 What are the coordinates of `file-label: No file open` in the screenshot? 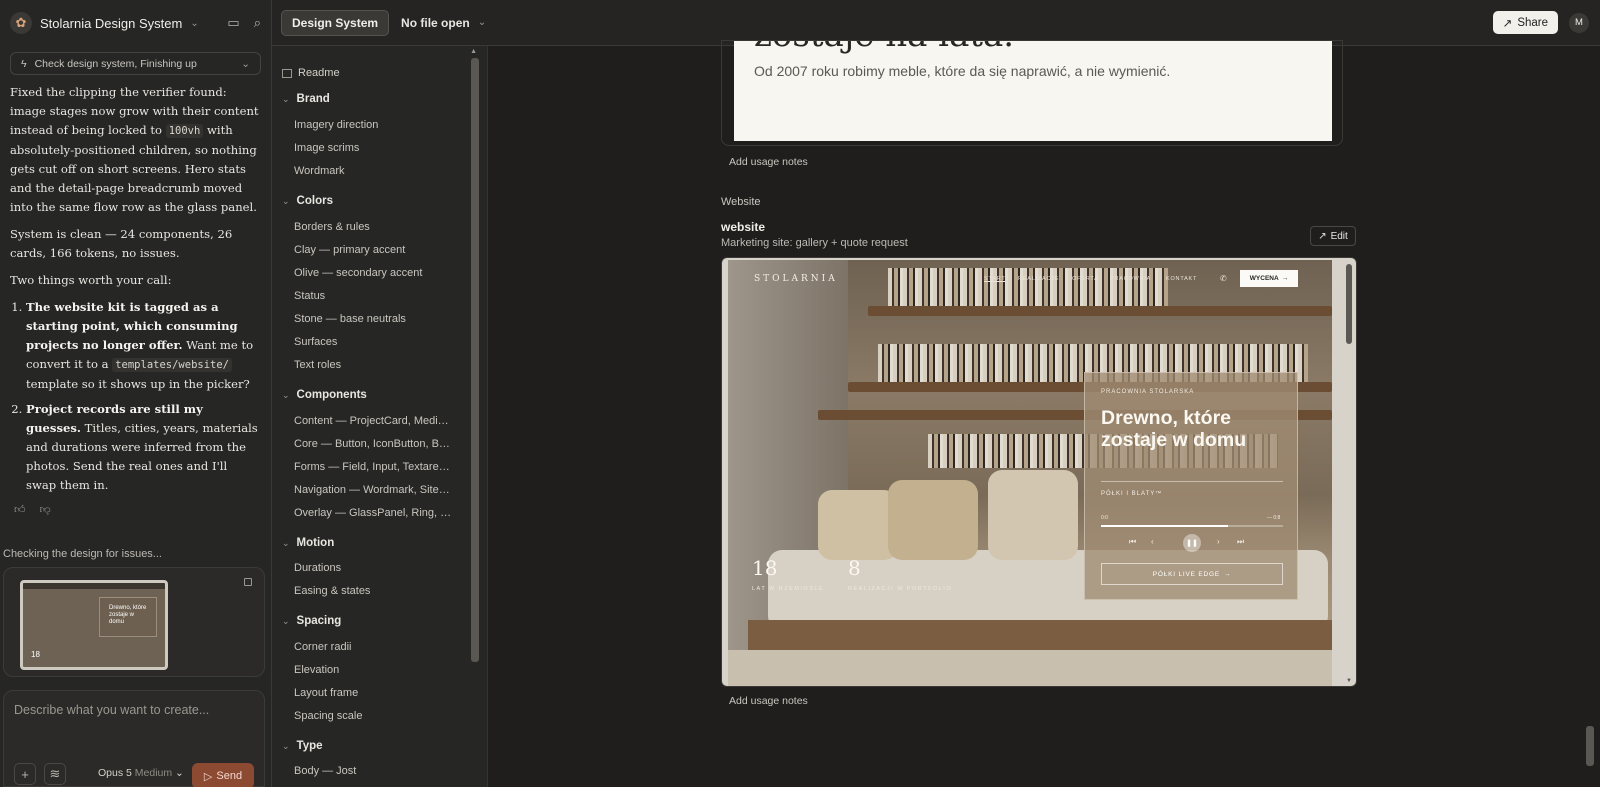 It's located at (435, 22).